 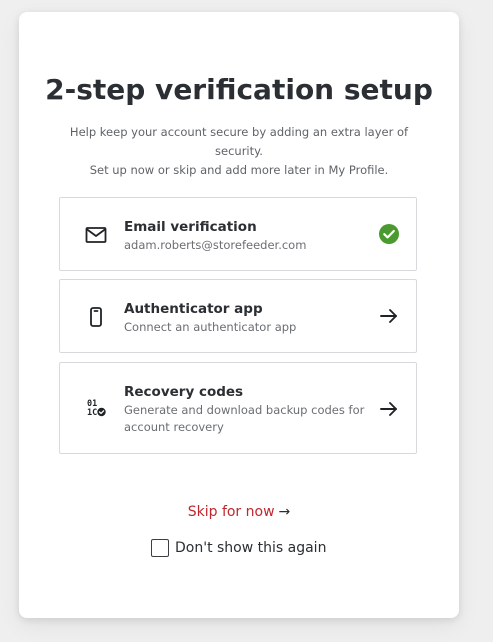 What do you see at coordinates (96, 235) in the screenshot?
I see `mail-icon` at bounding box center [96, 235].